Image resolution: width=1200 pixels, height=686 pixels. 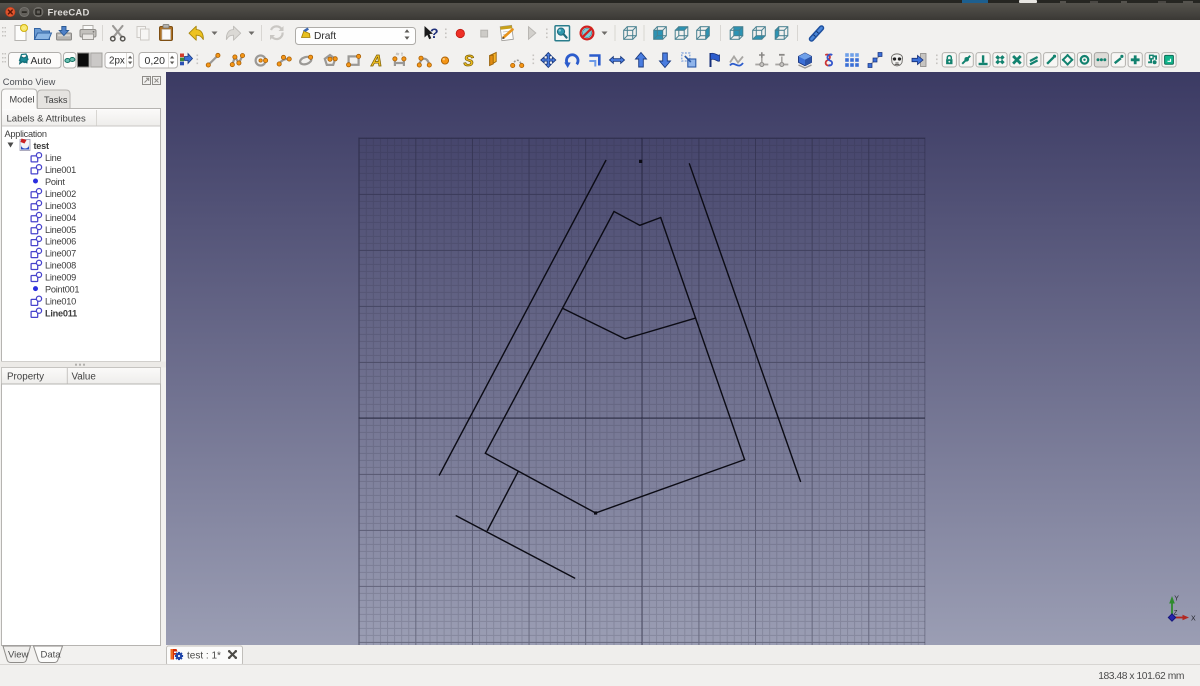 I want to click on svg-text: Y, so click(x=1176, y=599).